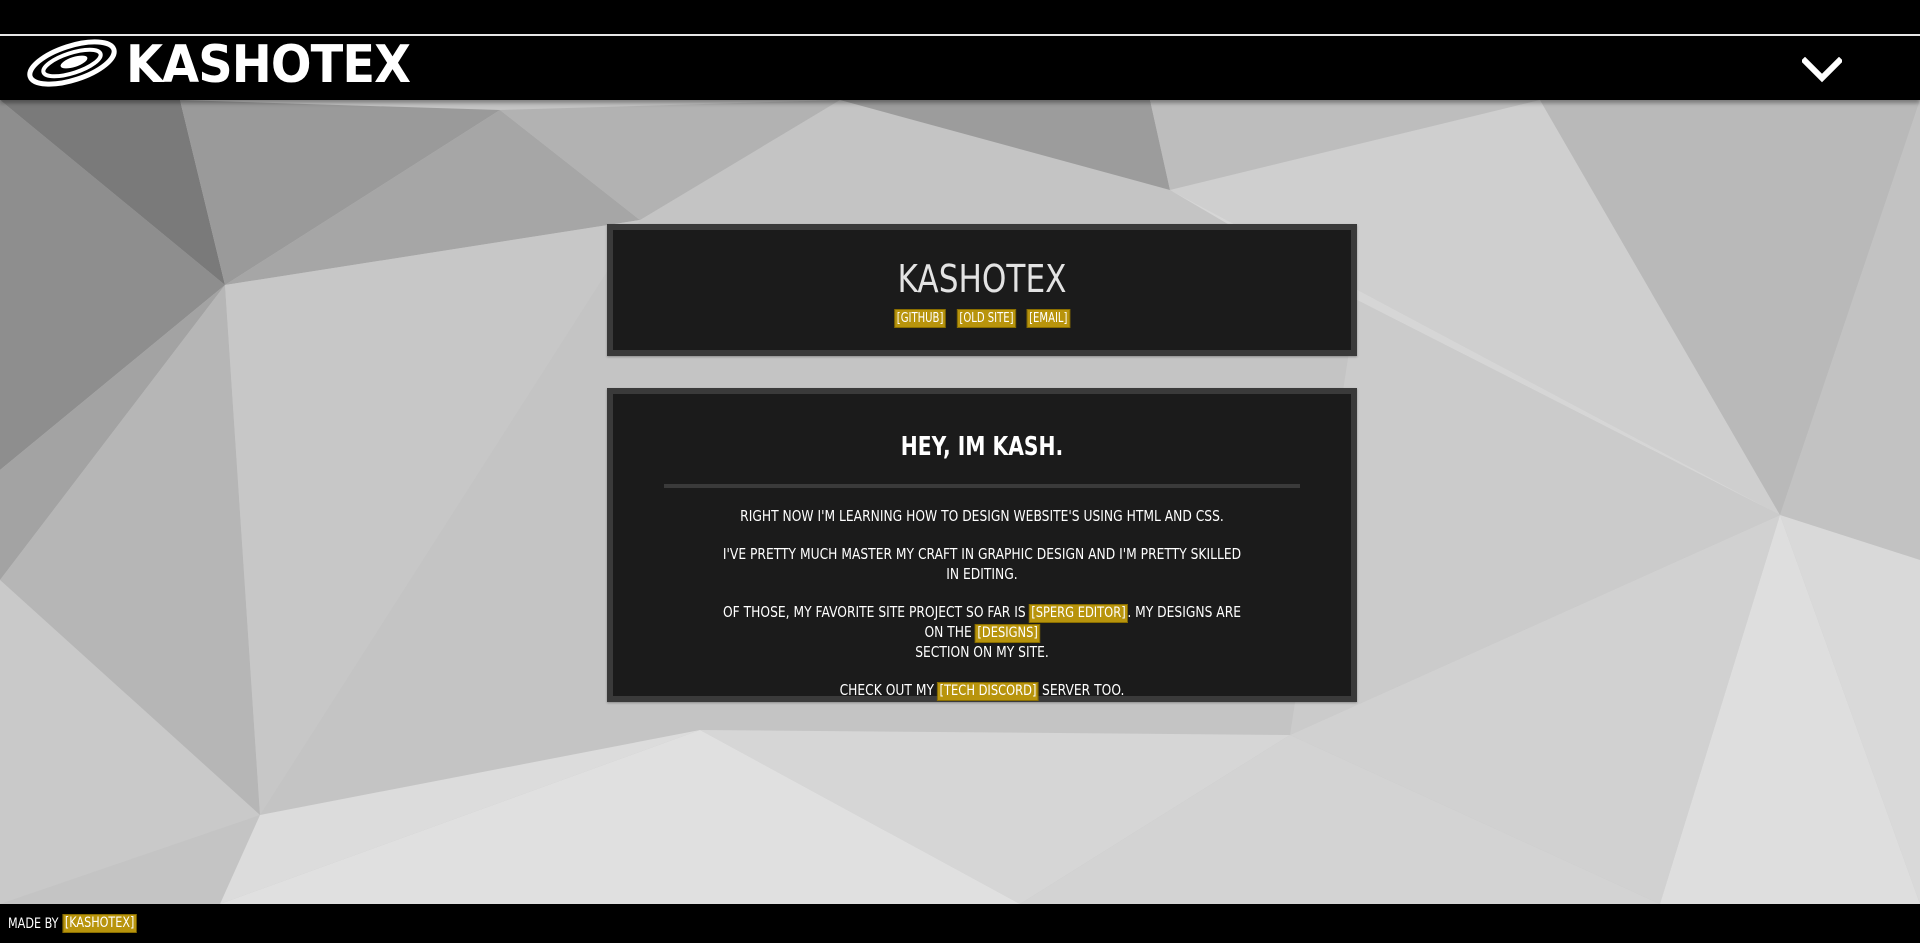  Describe the element at coordinates (920, 318) in the screenshot. I see `github-link: [GITHUB]` at that location.